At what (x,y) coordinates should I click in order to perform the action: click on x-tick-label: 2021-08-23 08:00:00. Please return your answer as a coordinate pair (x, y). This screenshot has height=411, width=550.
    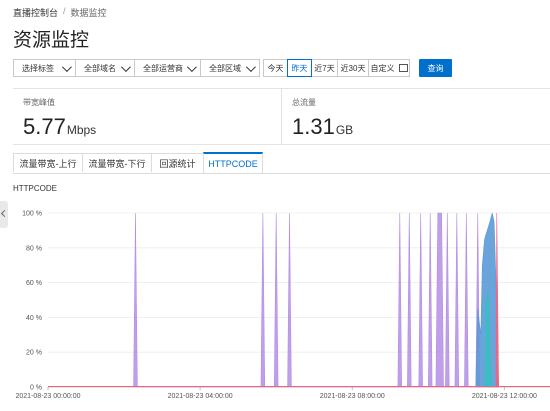
    Looking at the image, I should click on (352, 396).